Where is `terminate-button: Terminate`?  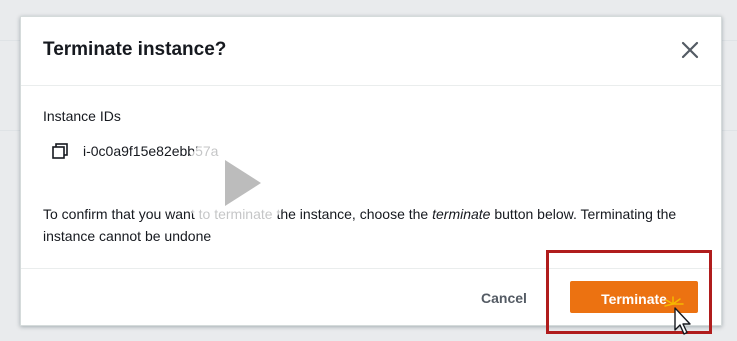 terminate-button: Terminate is located at coordinates (634, 297).